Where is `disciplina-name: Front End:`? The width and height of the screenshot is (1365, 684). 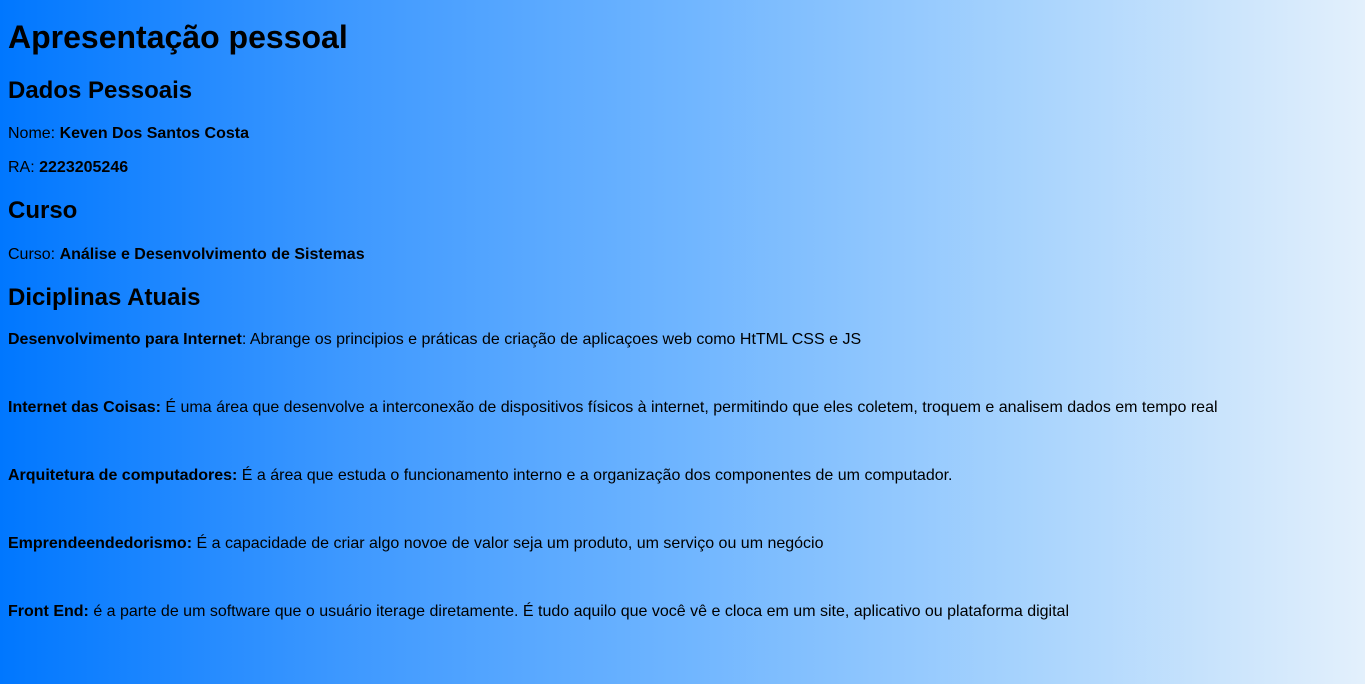 disciplina-name: Front End: is located at coordinates (48, 611).